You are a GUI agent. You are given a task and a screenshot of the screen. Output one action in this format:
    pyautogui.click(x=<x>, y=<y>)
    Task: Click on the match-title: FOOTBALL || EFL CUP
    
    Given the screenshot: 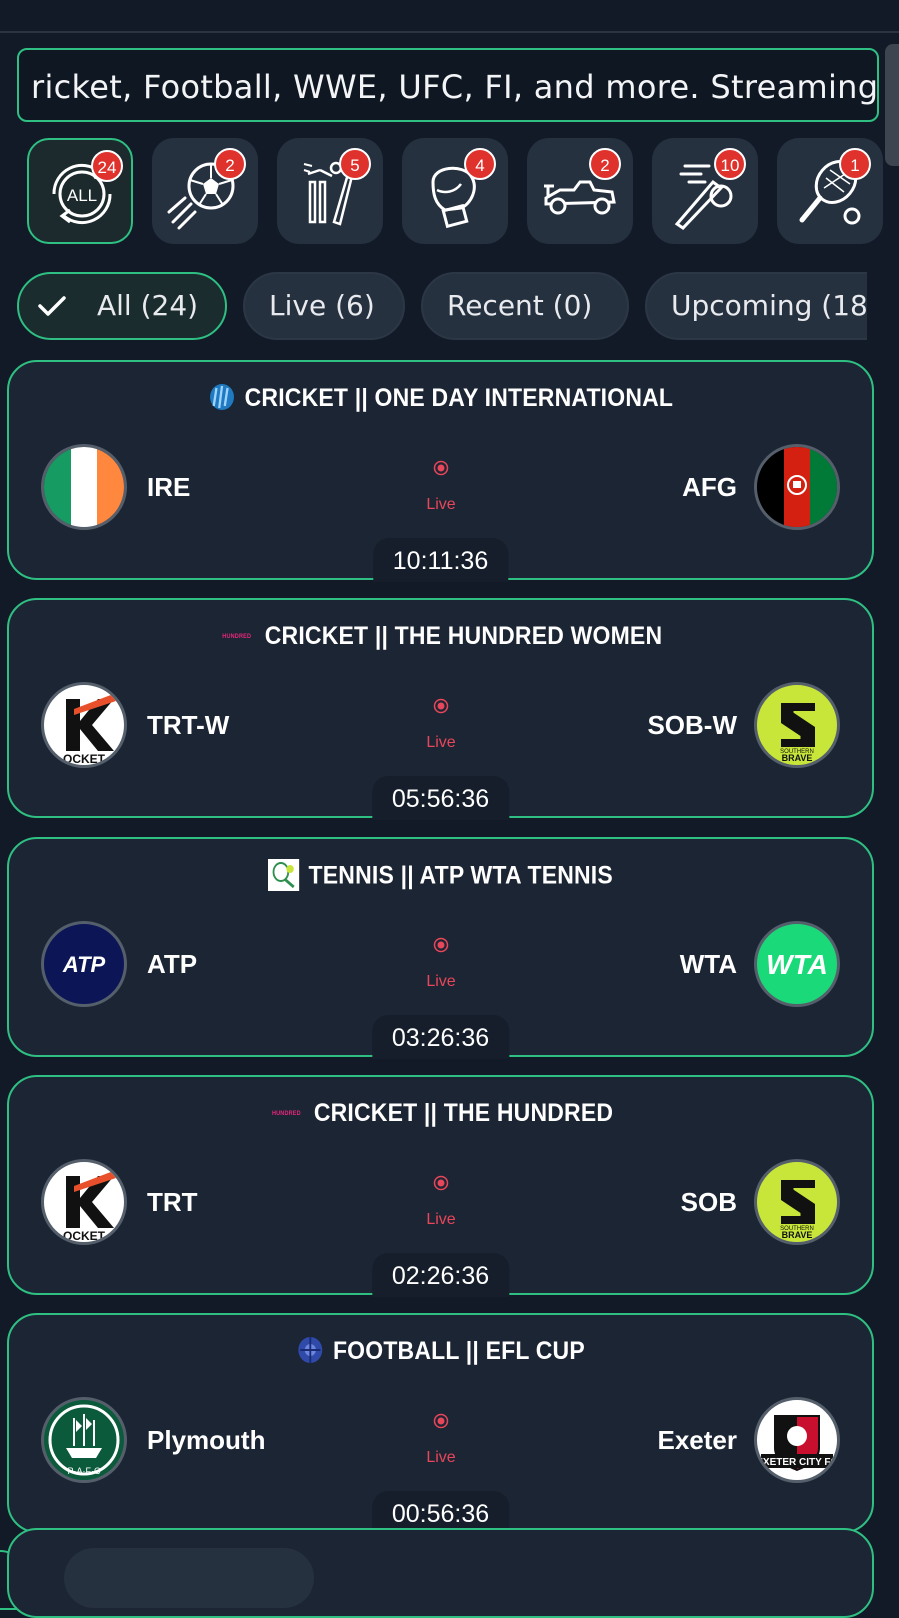 What is the action you would take?
    pyautogui.click(x=458, y=1351)
    